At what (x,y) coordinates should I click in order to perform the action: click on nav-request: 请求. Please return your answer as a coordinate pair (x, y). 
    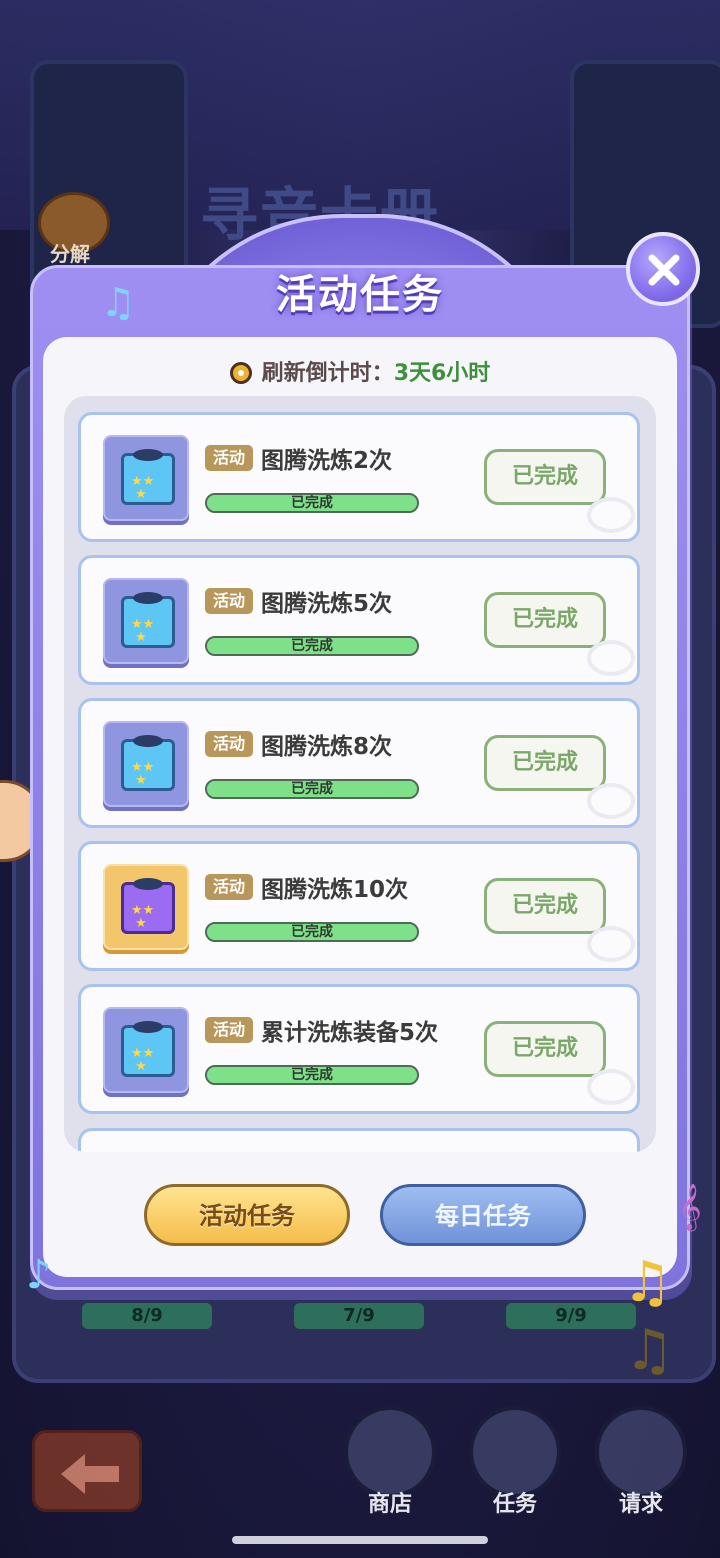
    Looking at the image, I should click on (641, 1461).